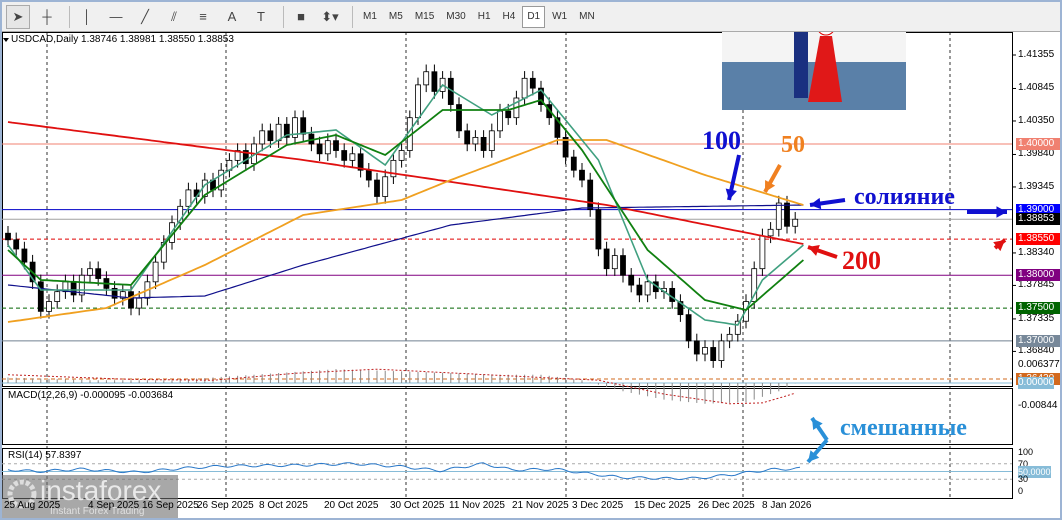 The width and height of the screenshot is (1062, 520). I want to click on annotation-mixed: смешанные, so click(903, 428).